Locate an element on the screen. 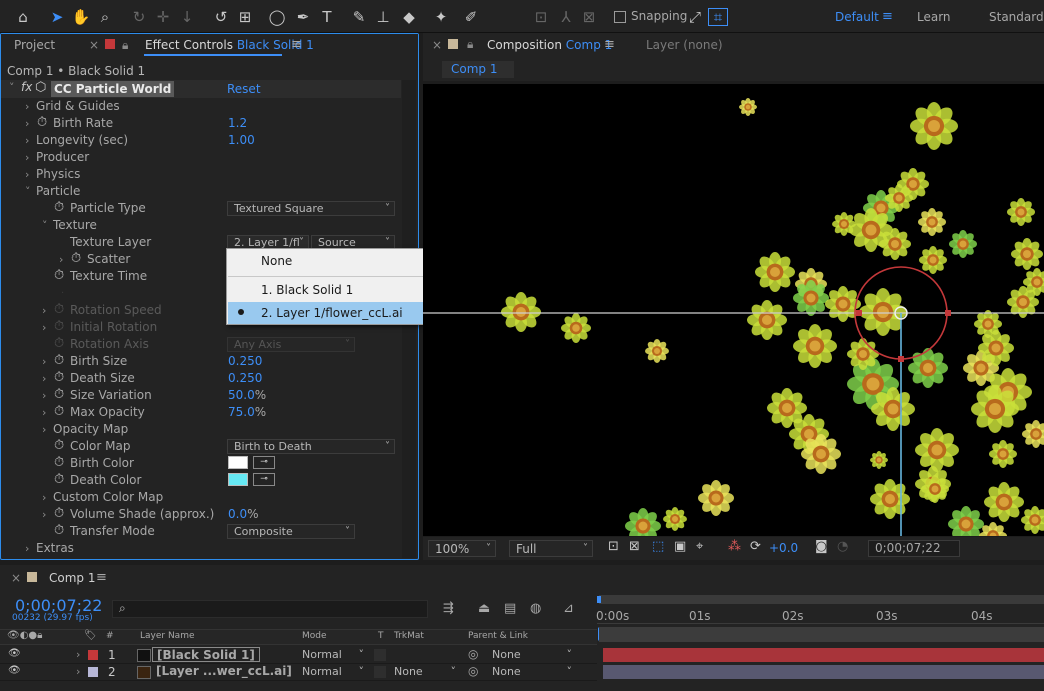 This screenshot has width=1044, height=691. channels-icon: ⁂ is located at coordinates (734, 546).